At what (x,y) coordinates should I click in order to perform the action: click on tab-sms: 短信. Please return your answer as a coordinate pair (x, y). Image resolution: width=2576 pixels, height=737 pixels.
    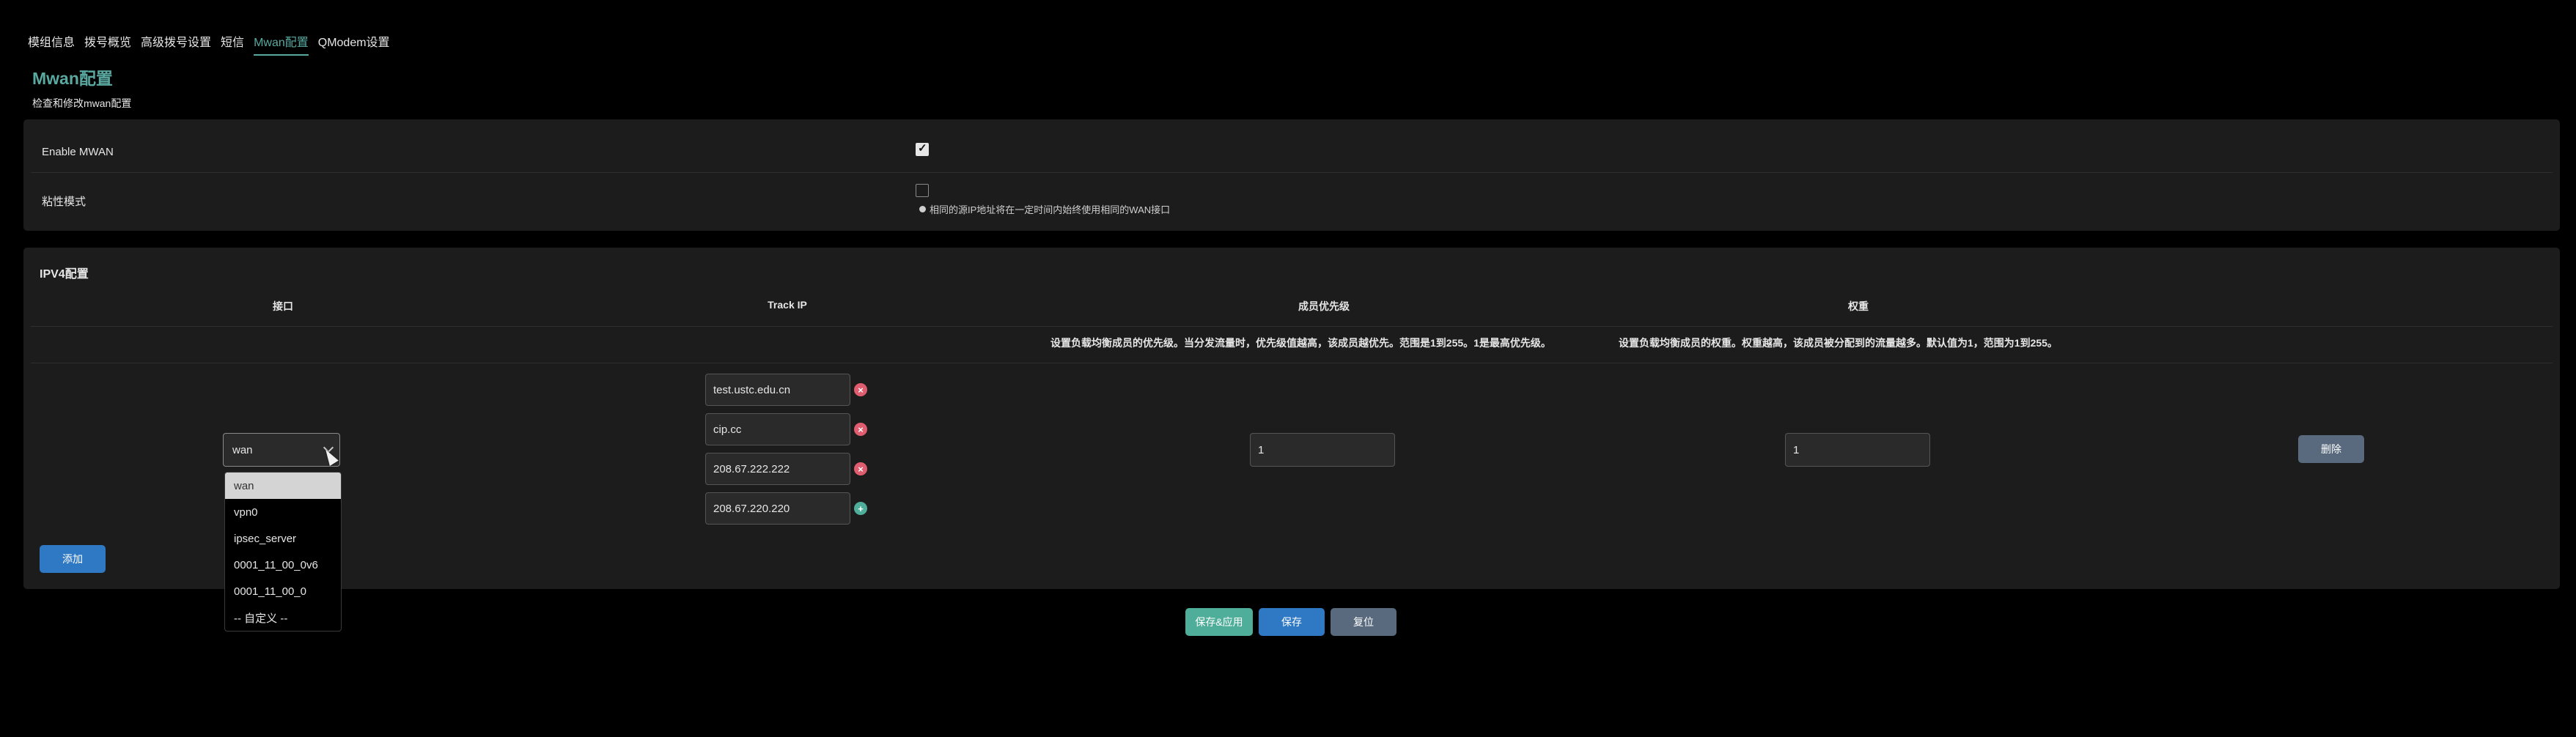
    Looking at the image, I should click on (232, 42).